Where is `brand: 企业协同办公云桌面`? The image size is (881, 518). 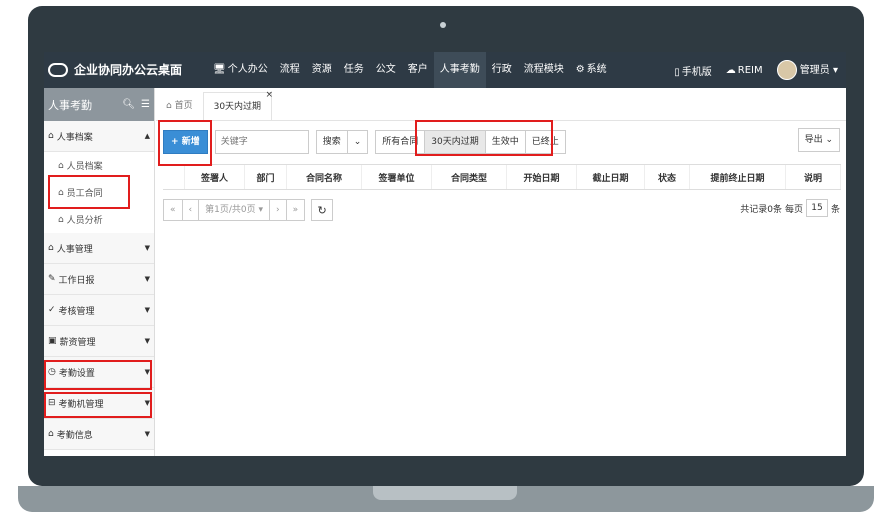
brand: 企业协同办公云桌面 is located at coordinates (115, 69).